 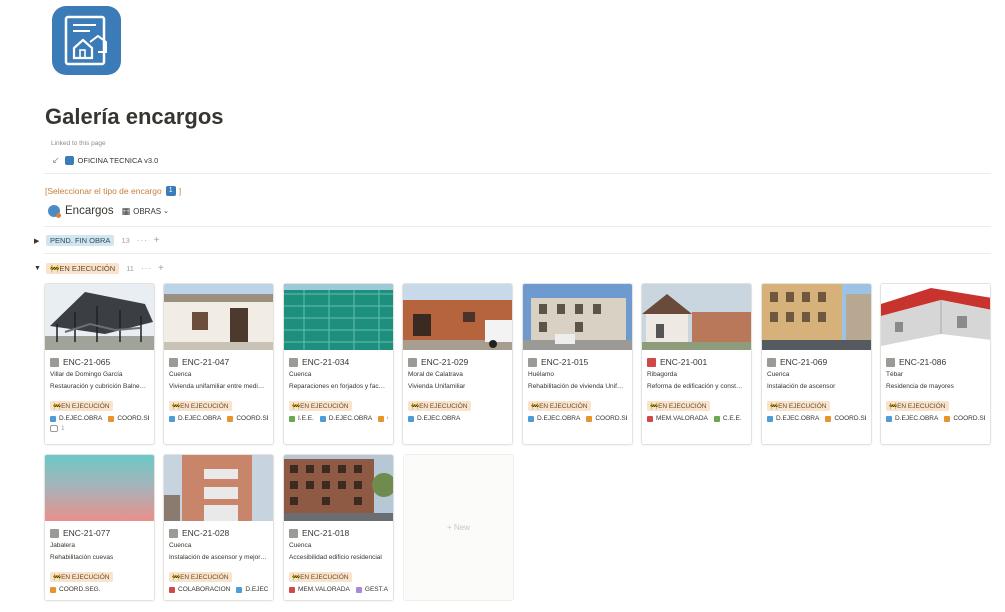 I want to click on select-type-label: [Seleccionar el tipo de encargo, so click(x=103, y=191).